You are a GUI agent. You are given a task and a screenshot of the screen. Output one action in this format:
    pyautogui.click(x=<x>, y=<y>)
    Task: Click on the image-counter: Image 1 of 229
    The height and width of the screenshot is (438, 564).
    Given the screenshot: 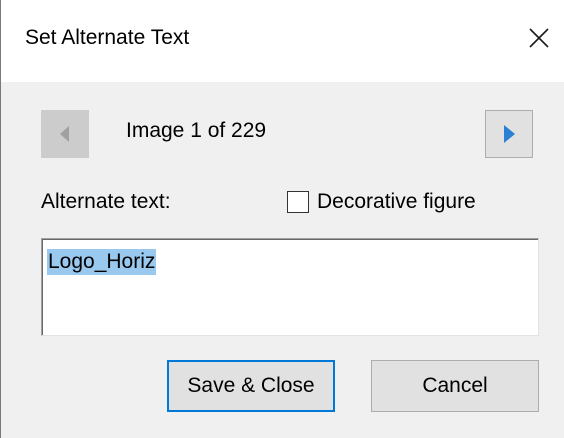 What is the action you would take?
    pyautogui.click(x=196, y=130)
    